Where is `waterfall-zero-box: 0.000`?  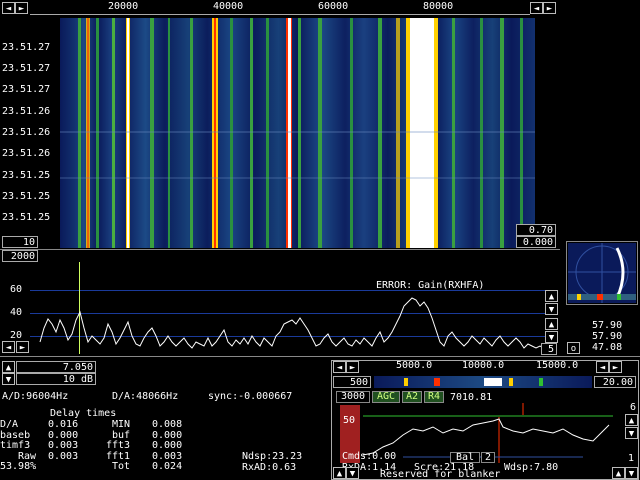 waterfall-zero-box: 0.000 is located at coordinates (536, 242).